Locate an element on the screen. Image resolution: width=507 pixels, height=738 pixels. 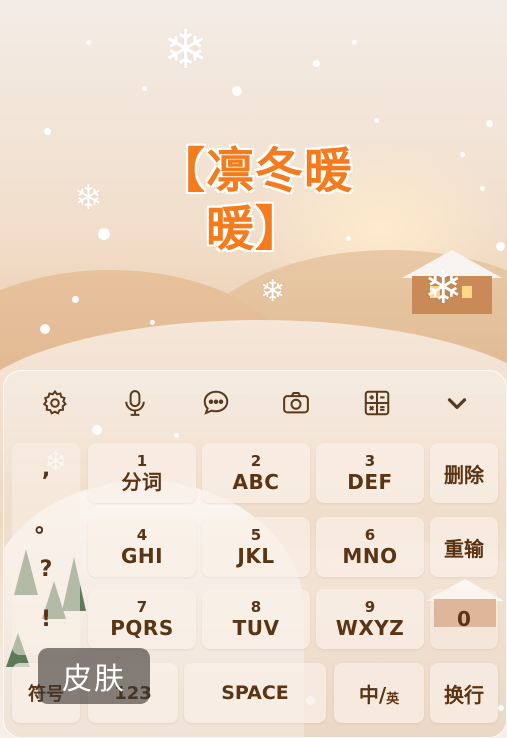
collapse-keyboard-button is located at coordinates (457, 403).